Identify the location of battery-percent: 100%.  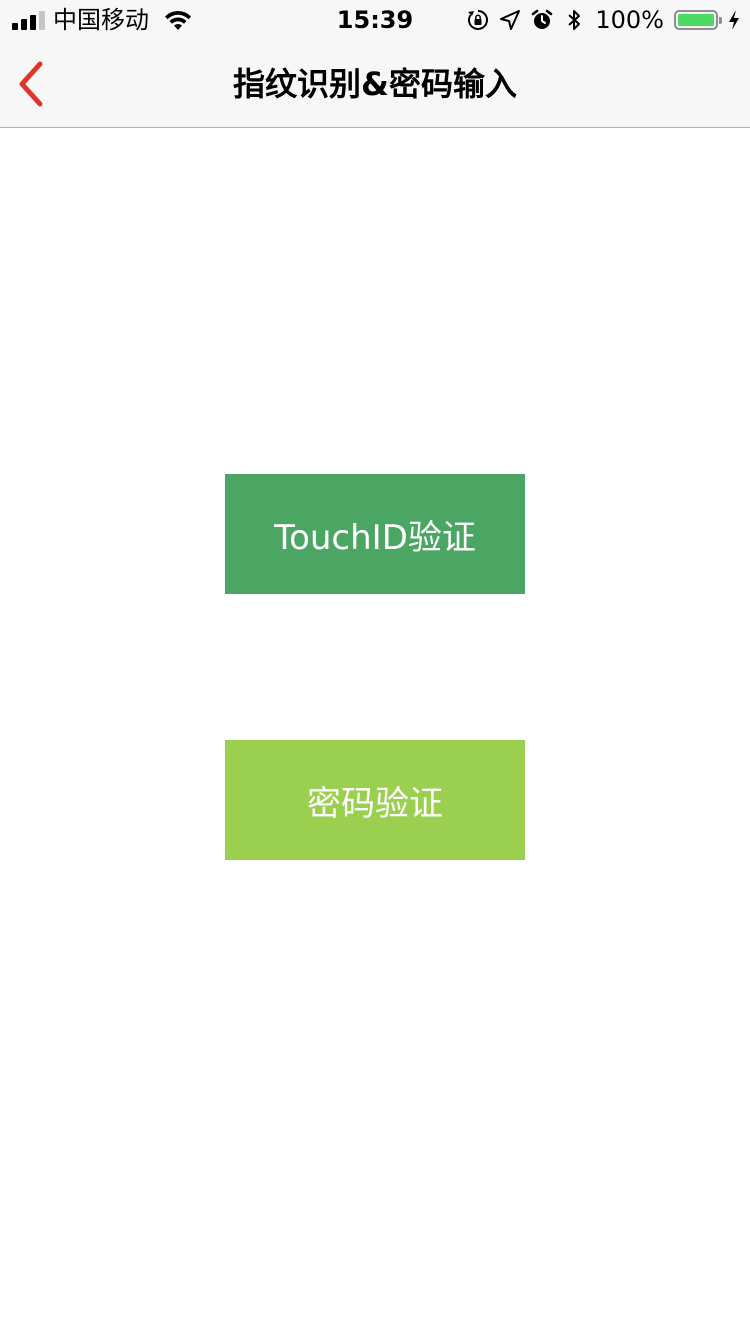
(629, 20).